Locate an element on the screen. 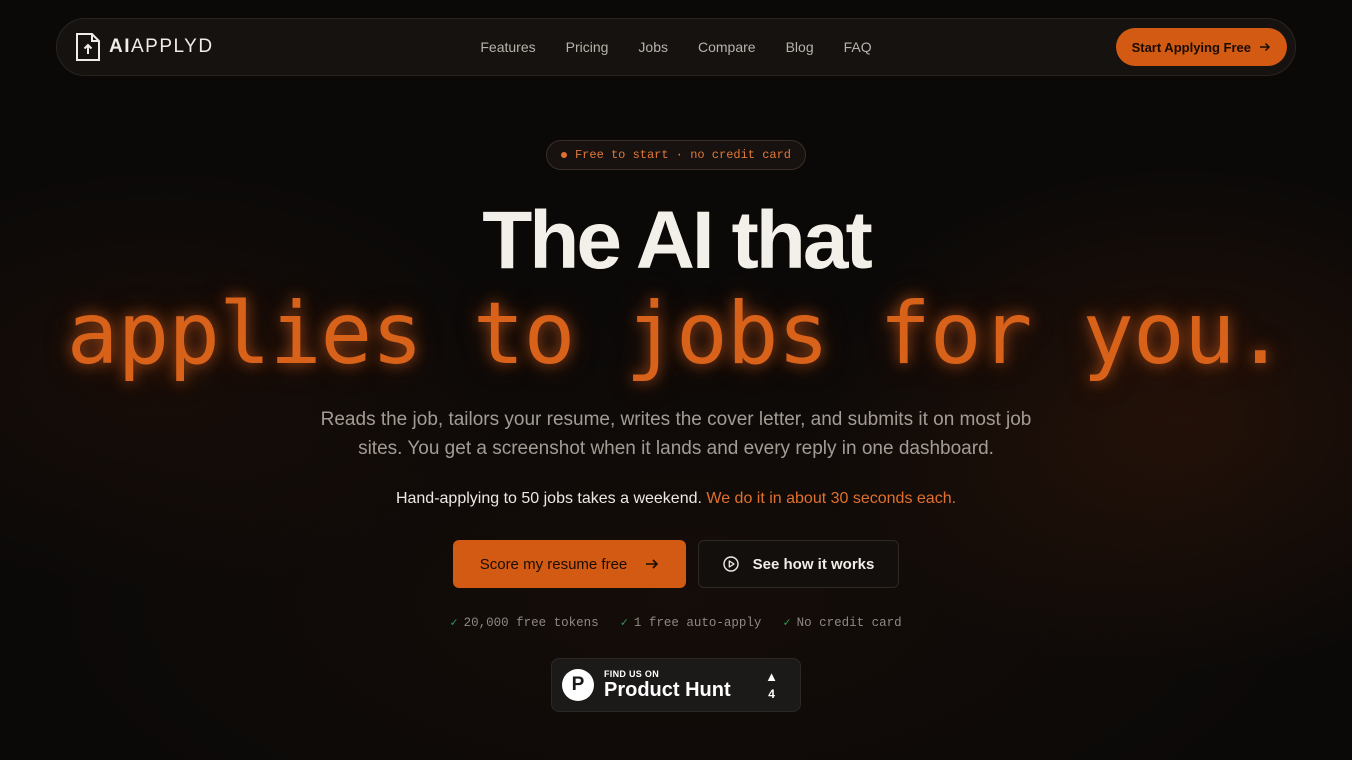 This screenshot has width=1352, height=760. score-resume-label: Score my resume free is located at coordinates (553, 564).